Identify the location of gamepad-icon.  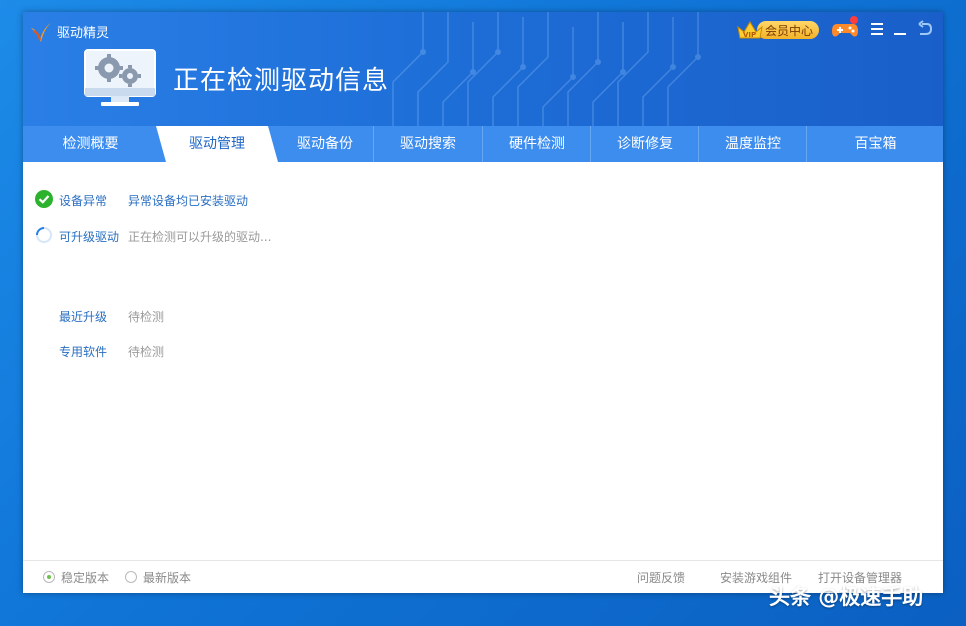
(845, 28).